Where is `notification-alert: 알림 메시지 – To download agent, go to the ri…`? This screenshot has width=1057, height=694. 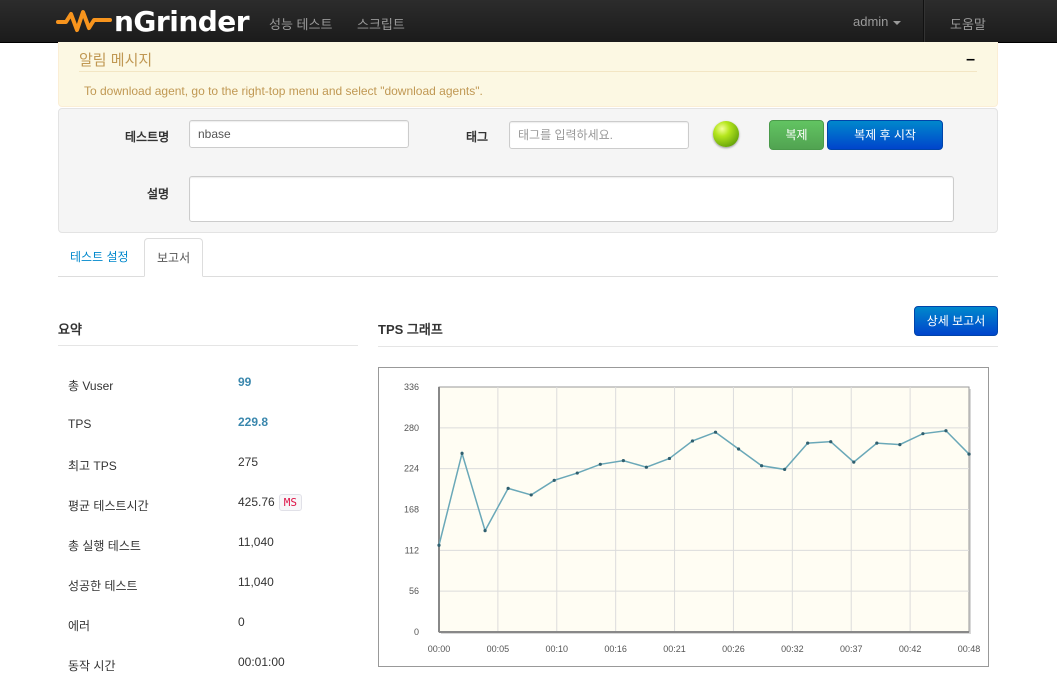
notification-alert: 알림 메시지 – To download agent, go to the ri… is located at coordinates (528, 74).